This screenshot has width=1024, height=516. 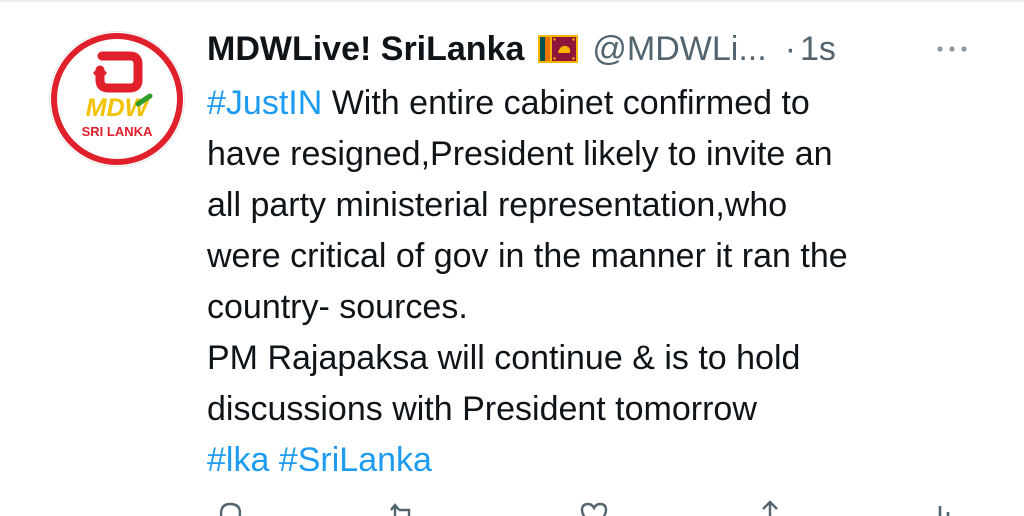 I want to click on tweet-line-6: PM Rajapaksa will continue & is to hold, so click(x=504, y=358).